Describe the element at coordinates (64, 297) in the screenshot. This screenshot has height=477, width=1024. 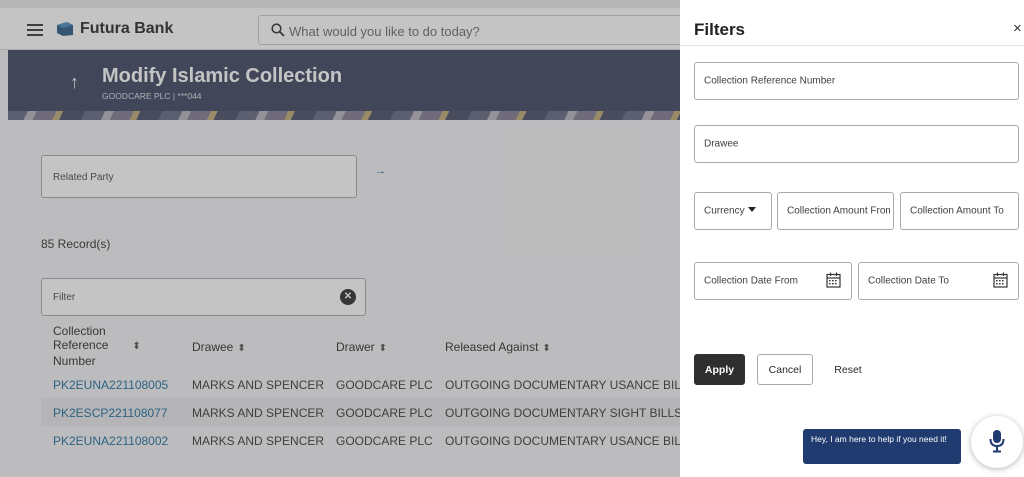
I see `filter-placeholder: Filter` at that location.